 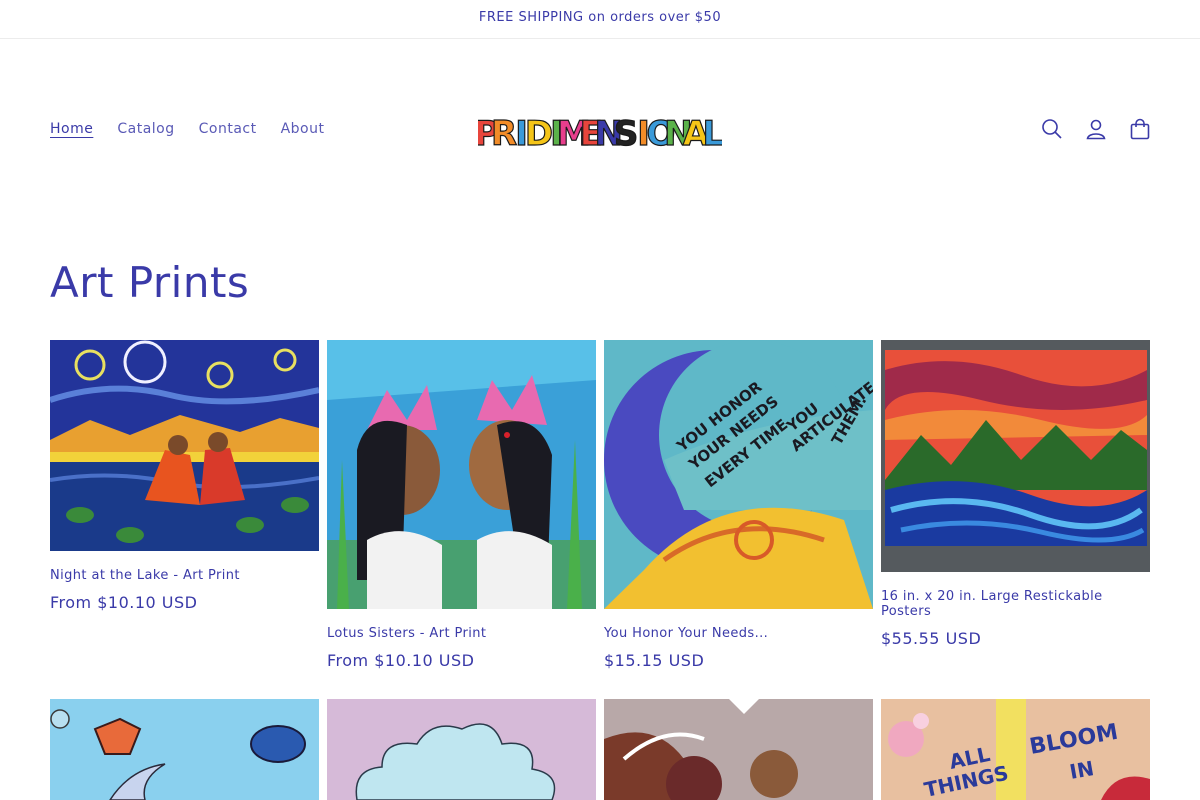 I want to click on logo-letter: L, so click(x=712, y=133).